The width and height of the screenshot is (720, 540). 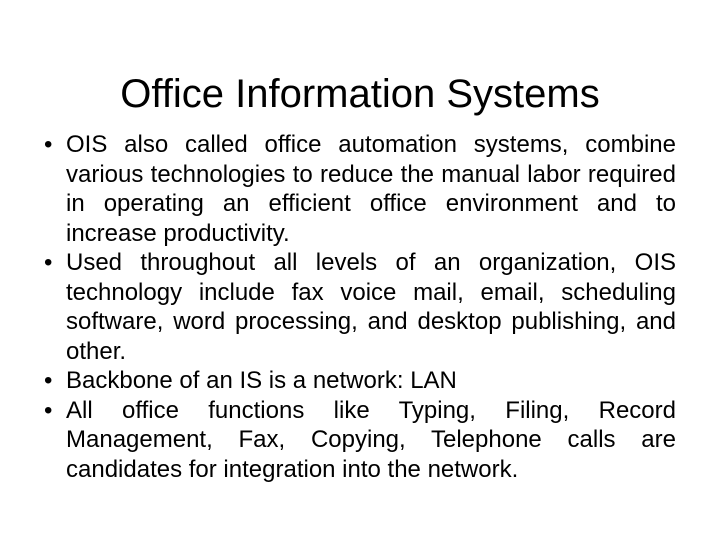 I want to click on list-item-text: Backbone of an IS is a network: LAN, so click(x=261, y=380).